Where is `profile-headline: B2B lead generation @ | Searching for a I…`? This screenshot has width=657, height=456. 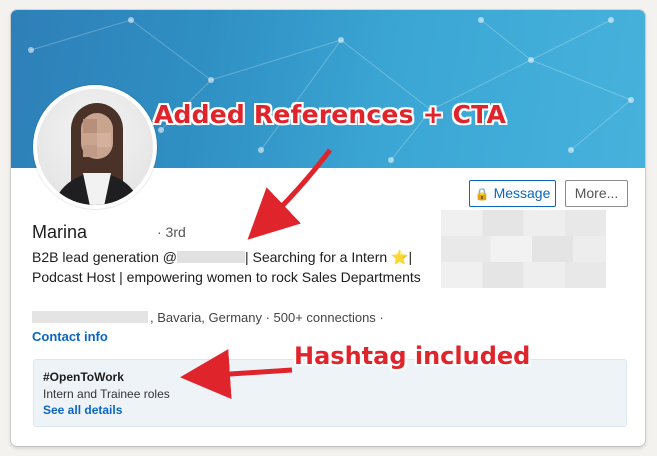 profile-headline: B2B lead generation @ | Searching for a I… is located at coordinates (242, 267).